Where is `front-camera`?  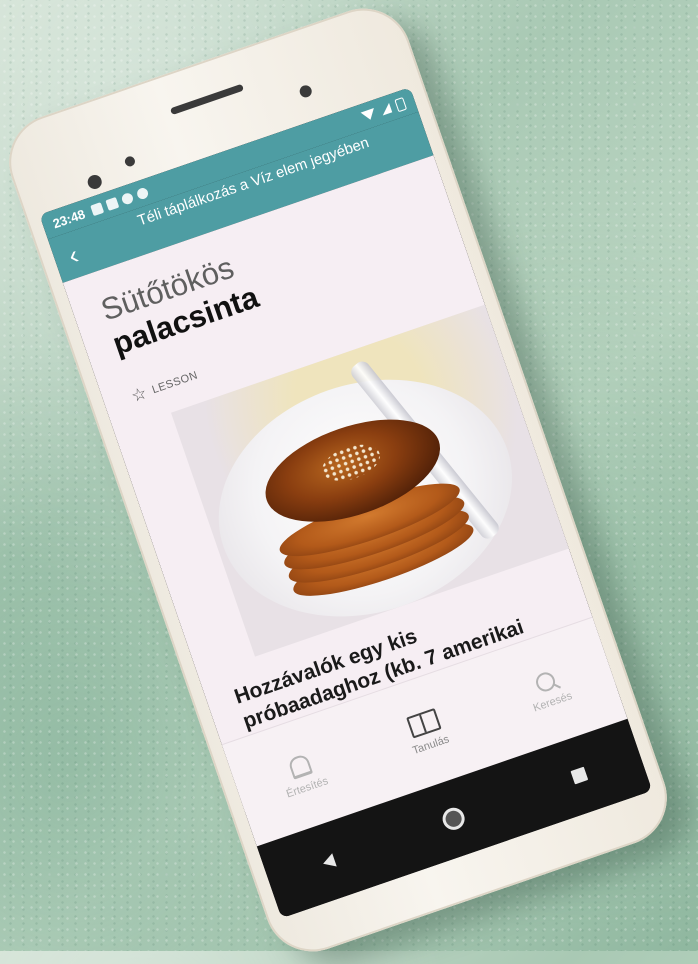 front-camera is located at coordinates (94, 182).